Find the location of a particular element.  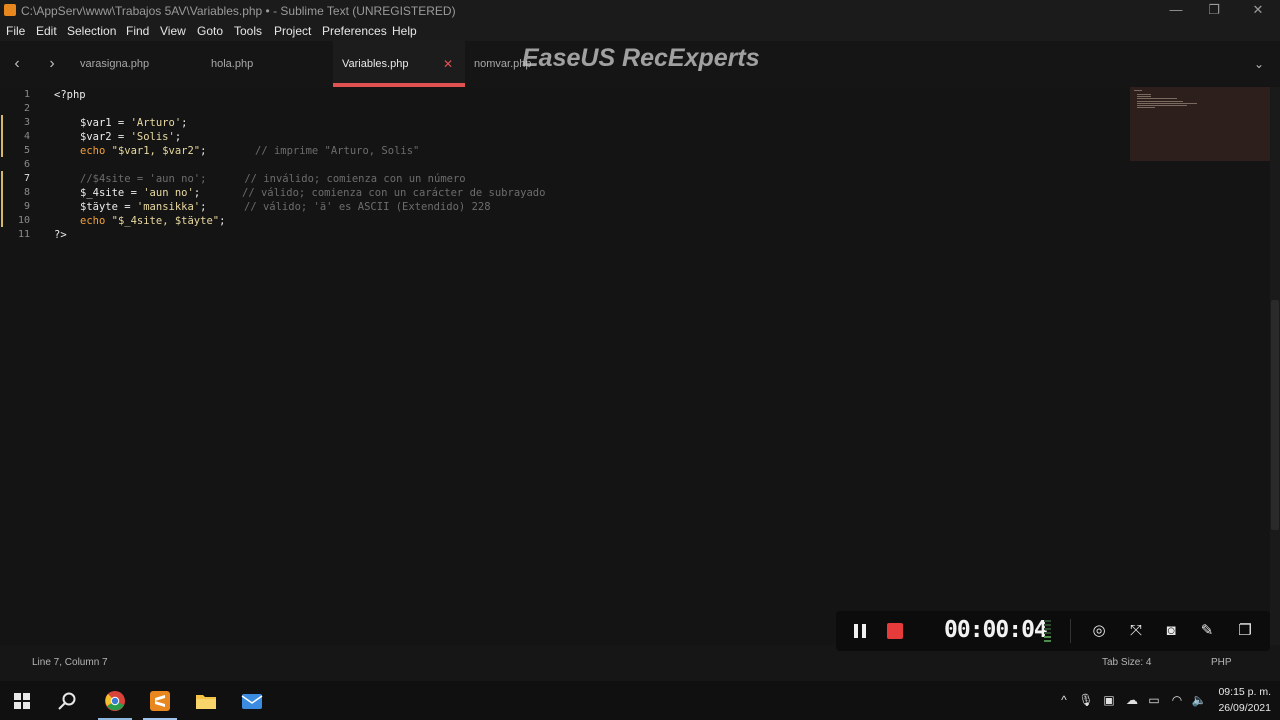

syntax-selector: PHP is located at coordinates (1221, 662).